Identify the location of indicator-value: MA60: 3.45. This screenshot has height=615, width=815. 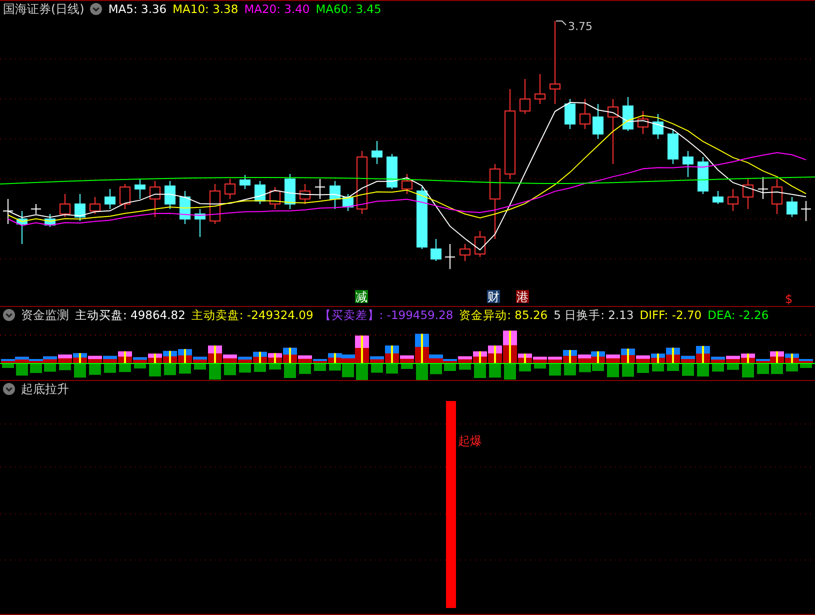
(349, 9).